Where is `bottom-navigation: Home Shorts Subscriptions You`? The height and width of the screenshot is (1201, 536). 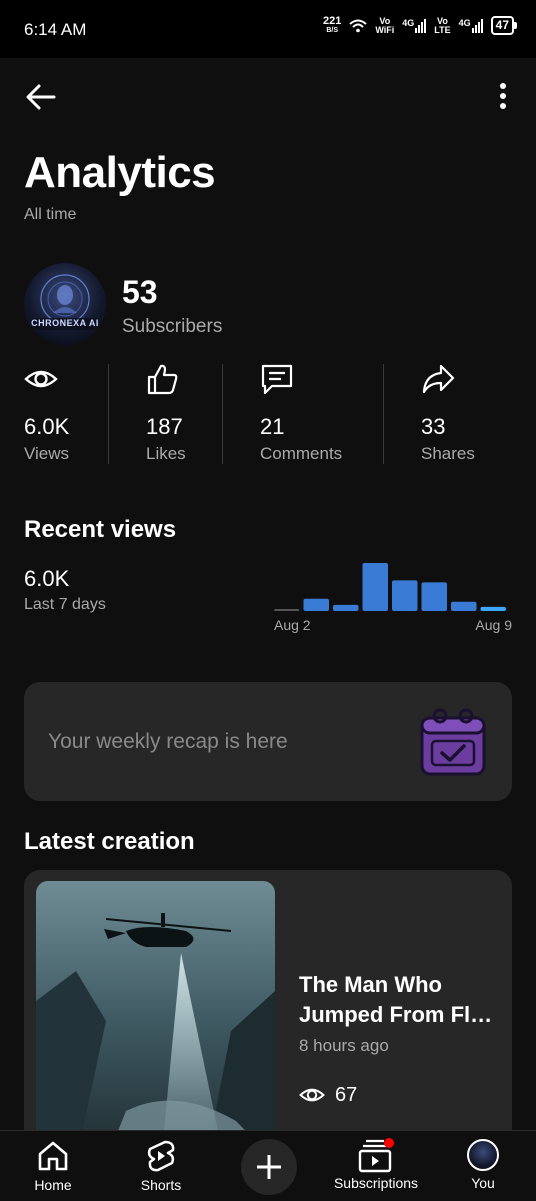
bottom-navigation: Home Shorts Subscriptions You is located at coordinates (268, 1165).